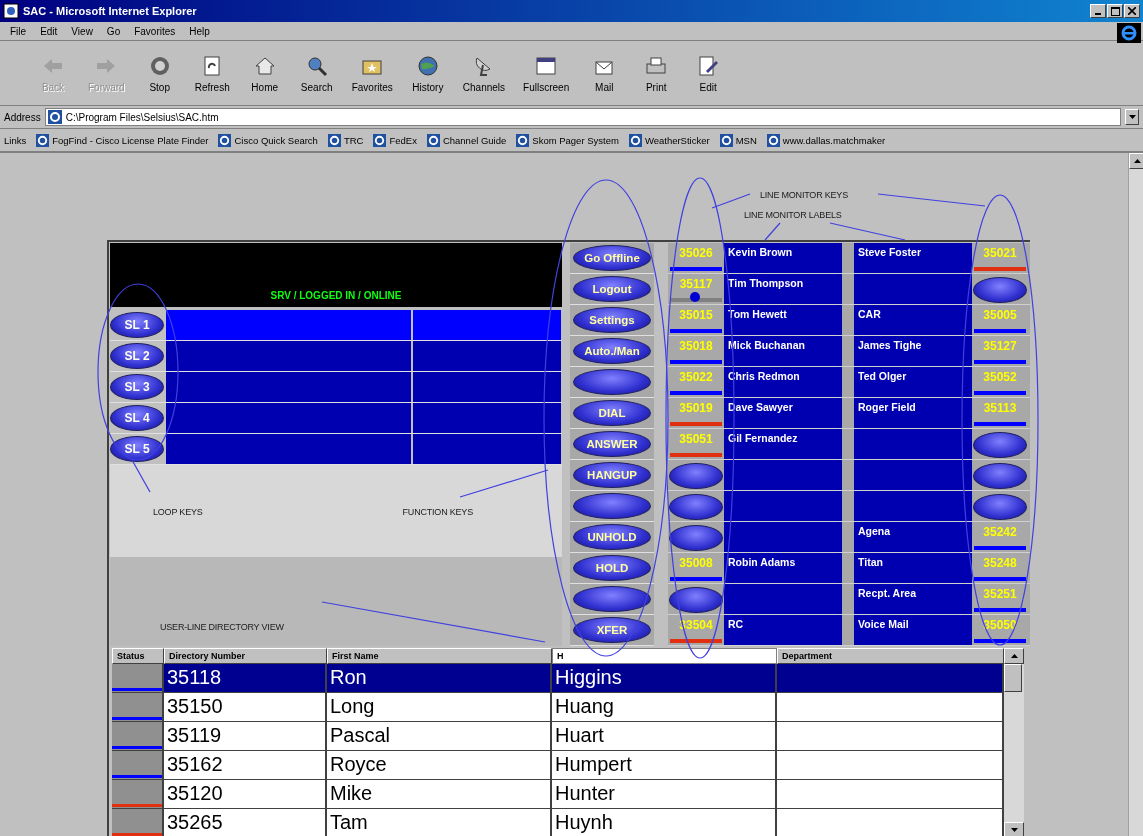  What do you see at coordinates (826, 140) in the screenshot?
I see `link: www.dallas.matchmaker` at bounding box center [826, 140].